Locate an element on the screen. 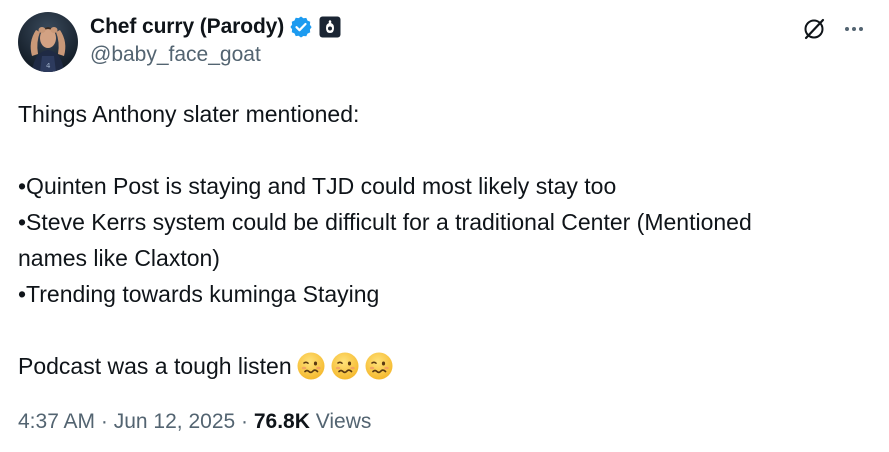 This screenshot has height=452, width=889. author-block: Chef curry (Parody) @baby_face_goat is located at coordinates (215, 39).